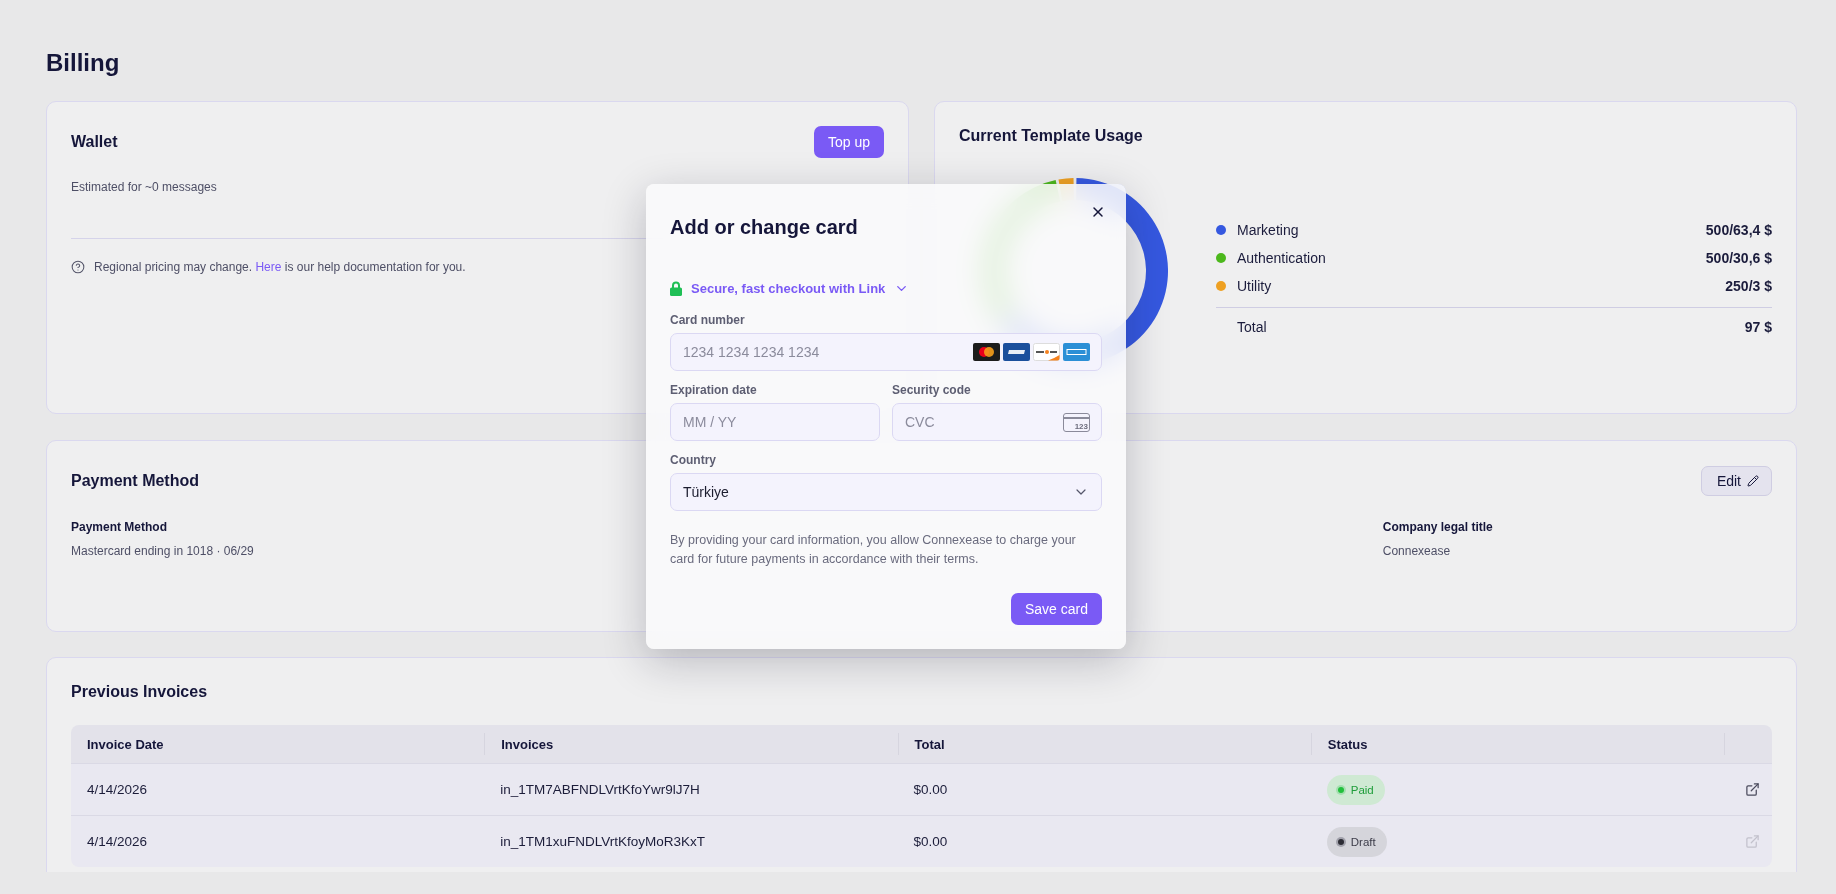 Image resolution: width=1836 pixels, height=894 pixels. I want to click on card-title: Payment Method, so click(135, 481).